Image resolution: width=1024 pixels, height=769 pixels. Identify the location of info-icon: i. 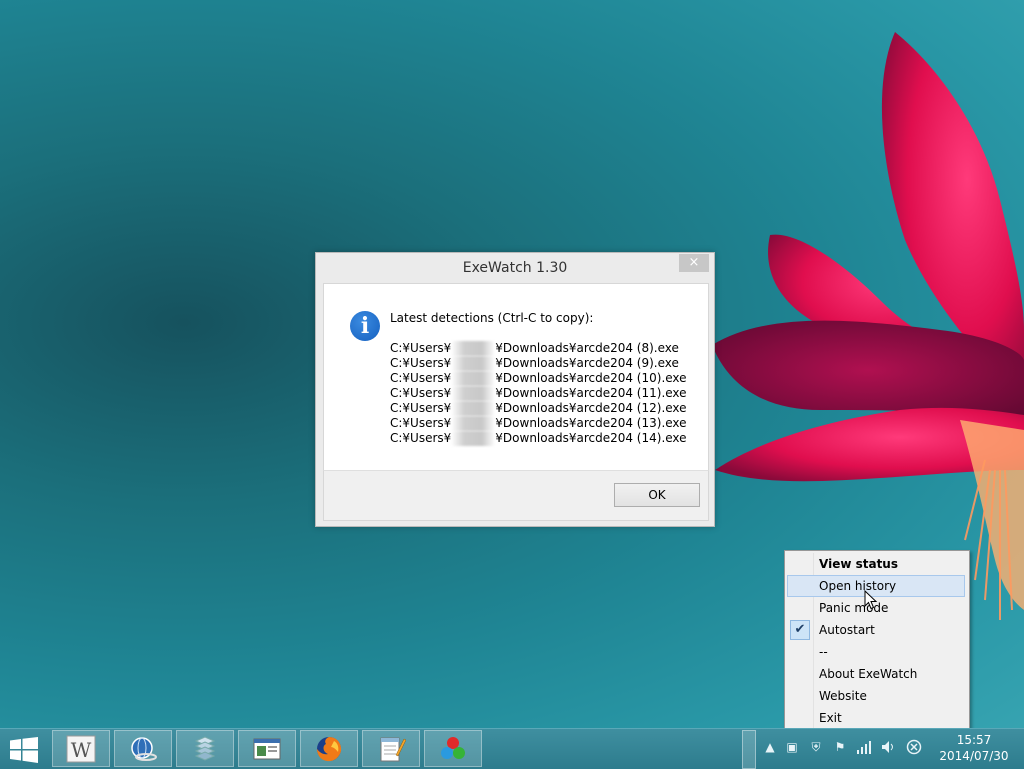
(365, 326).